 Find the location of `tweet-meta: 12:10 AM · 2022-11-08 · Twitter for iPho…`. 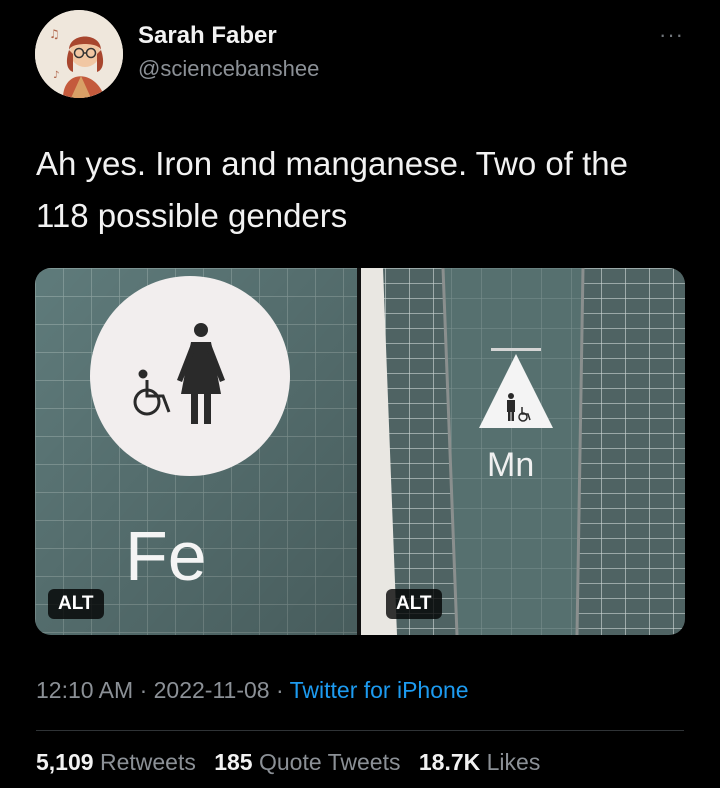

tweet-meta: 12:10 AM · 2022-11-08 · Twitter for iPho… is located at coordinates (252, 690).